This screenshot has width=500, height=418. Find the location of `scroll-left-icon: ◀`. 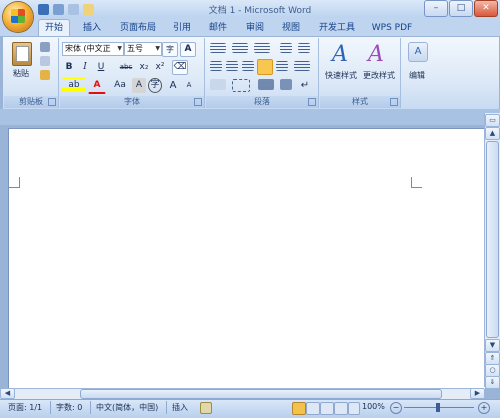

scroll-left-icon: ◀ is located at coordinates (7, 393).